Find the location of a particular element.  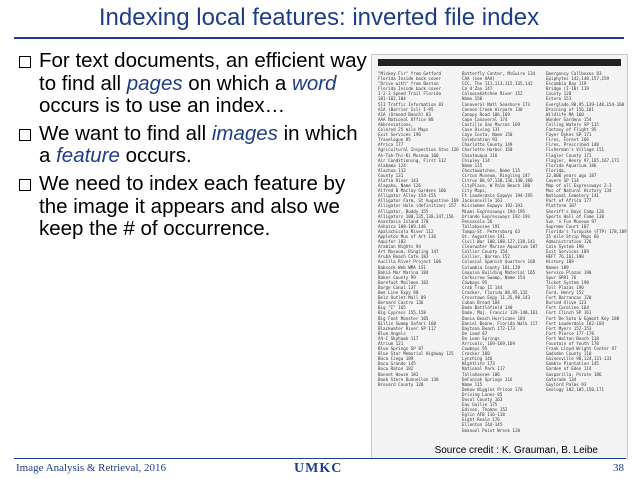

index-entry: Everglade,90,95,139-140,154-160 is located at coordinates (585, 104).